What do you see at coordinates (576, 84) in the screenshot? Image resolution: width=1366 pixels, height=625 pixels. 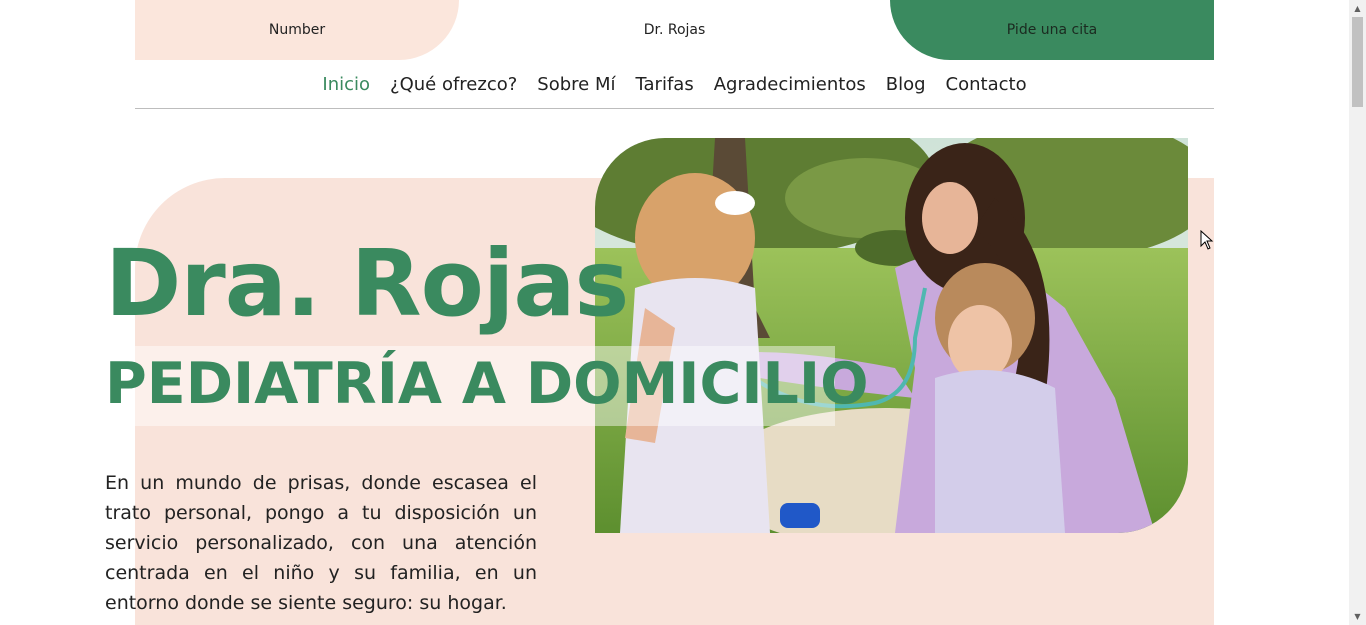 I see `nav-item-sobre-mi: Sobre Mí` at bounding box center [576, 84].